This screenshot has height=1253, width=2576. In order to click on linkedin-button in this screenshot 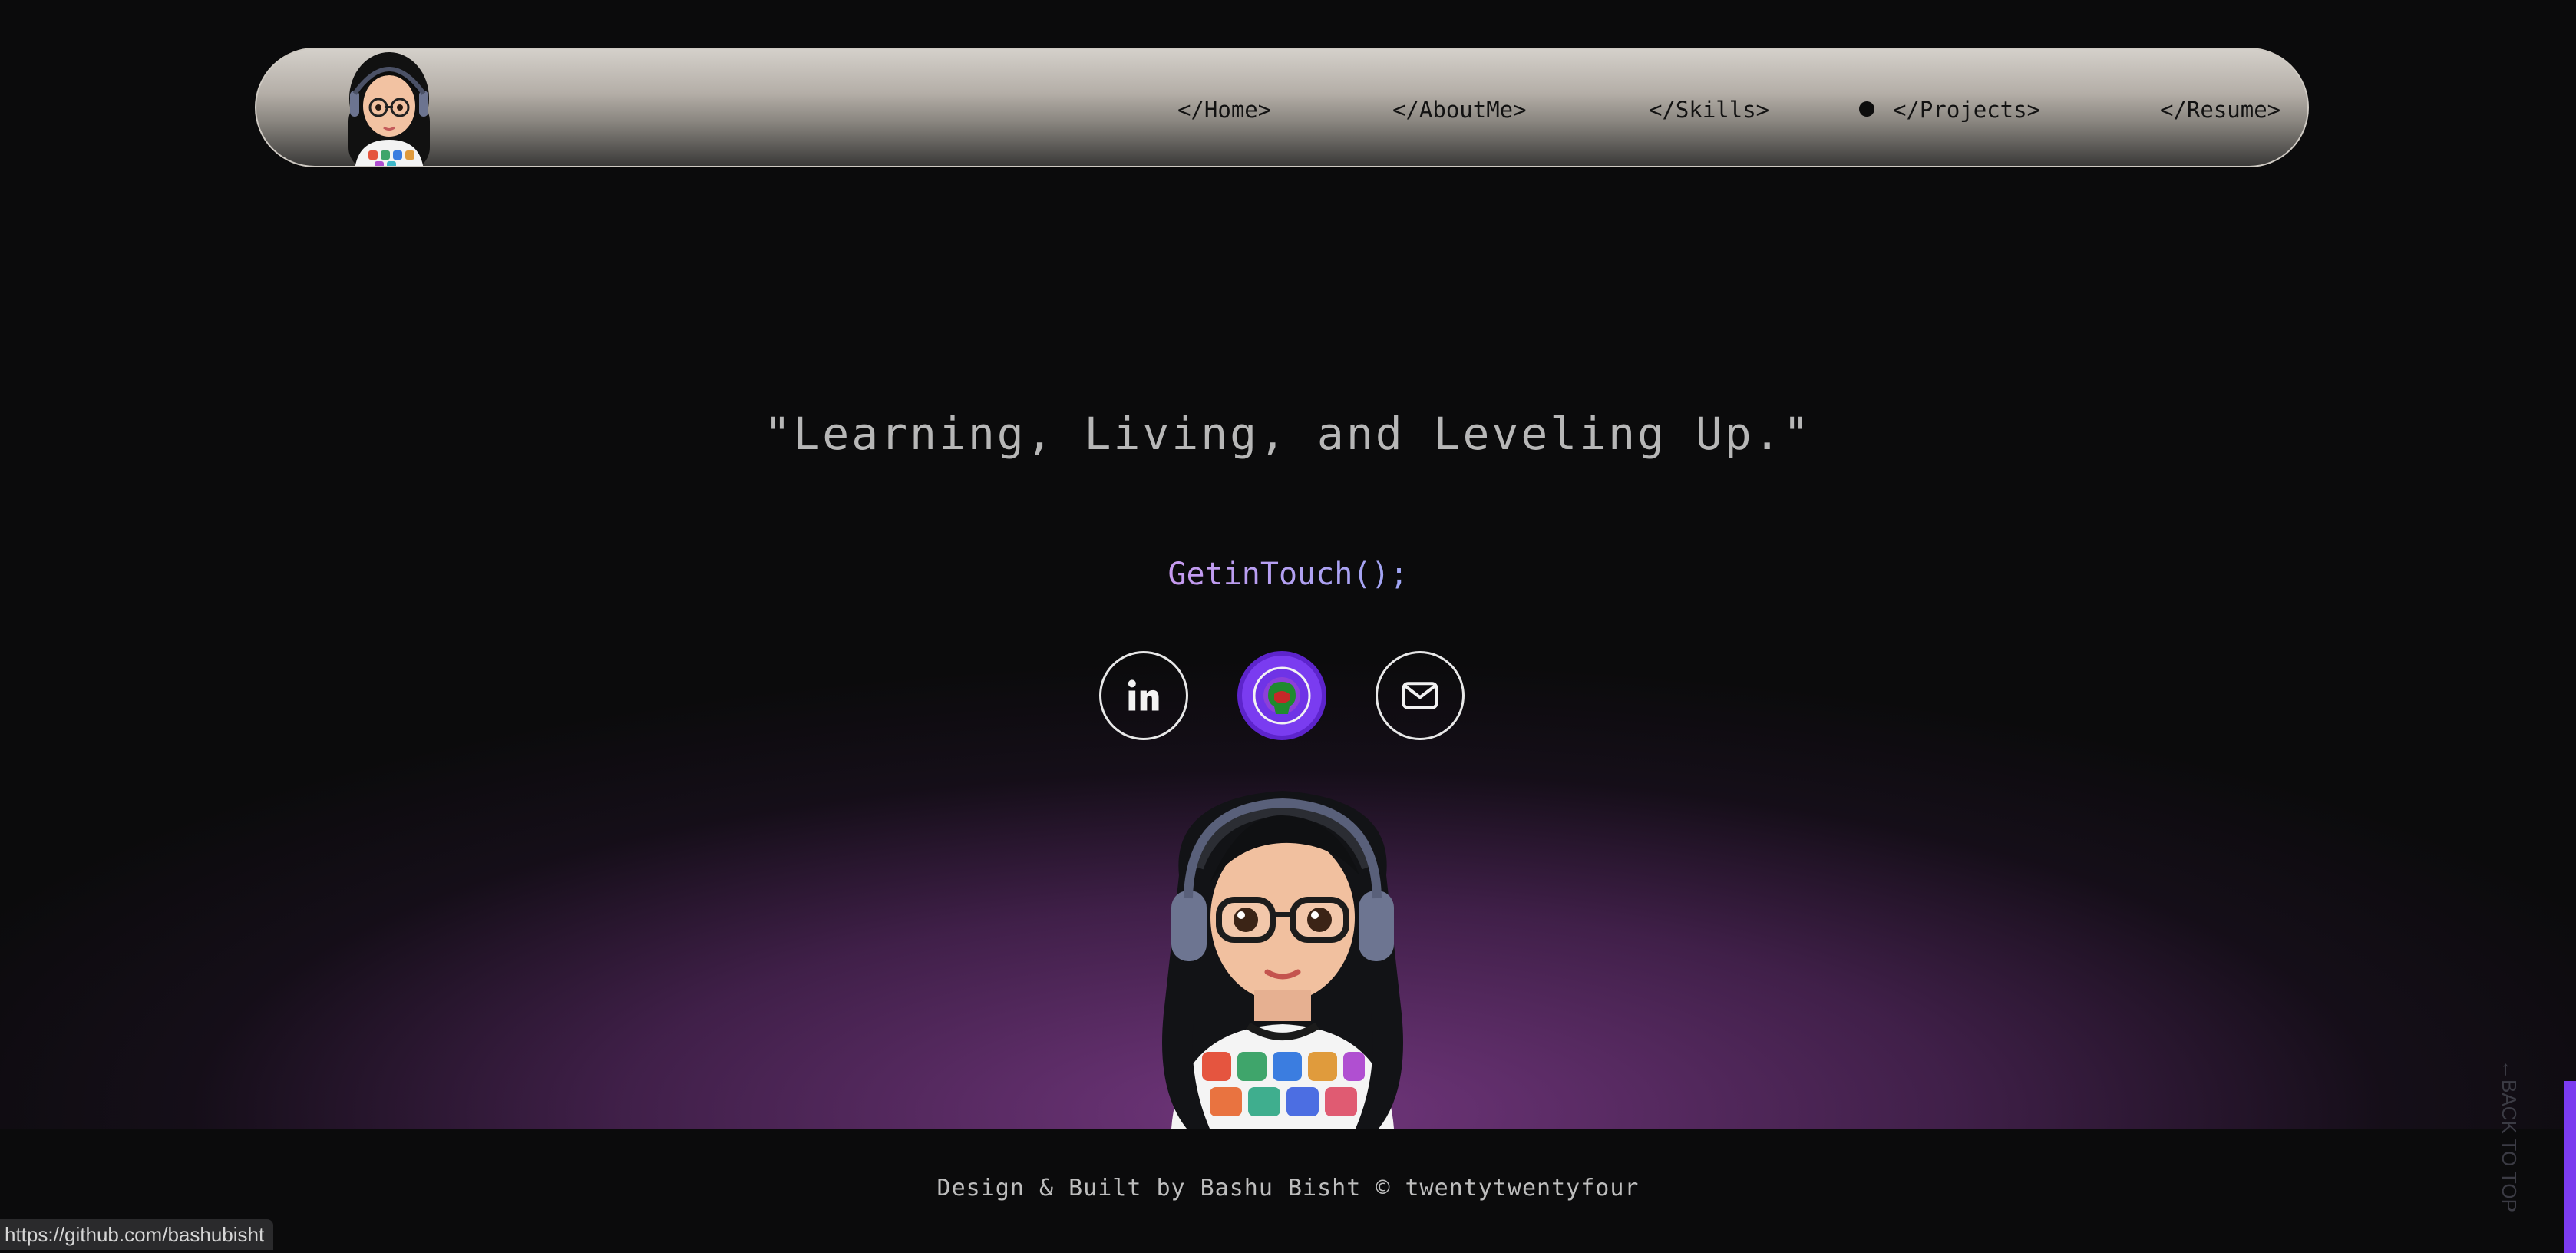, I will do `click(1143, 696)`.